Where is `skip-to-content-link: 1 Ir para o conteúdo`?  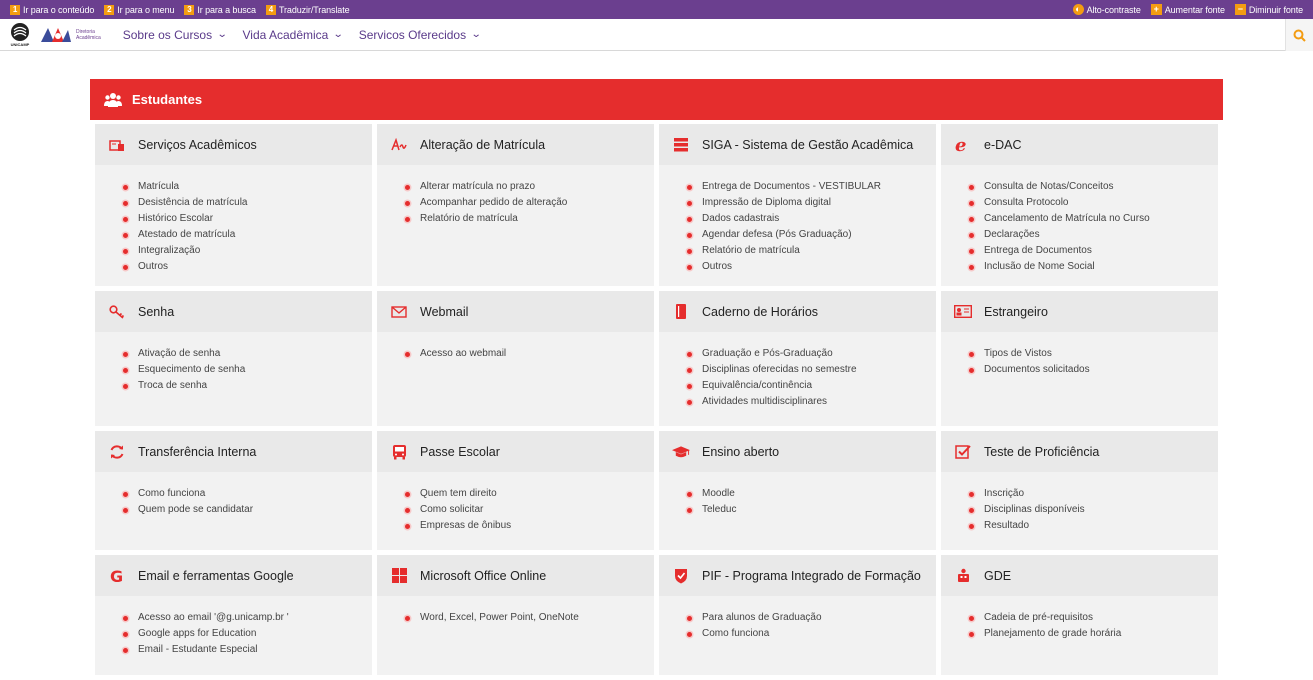
skip-to-content-link: 1 Ir para o conteúdo is located at coordinates (52, 9).